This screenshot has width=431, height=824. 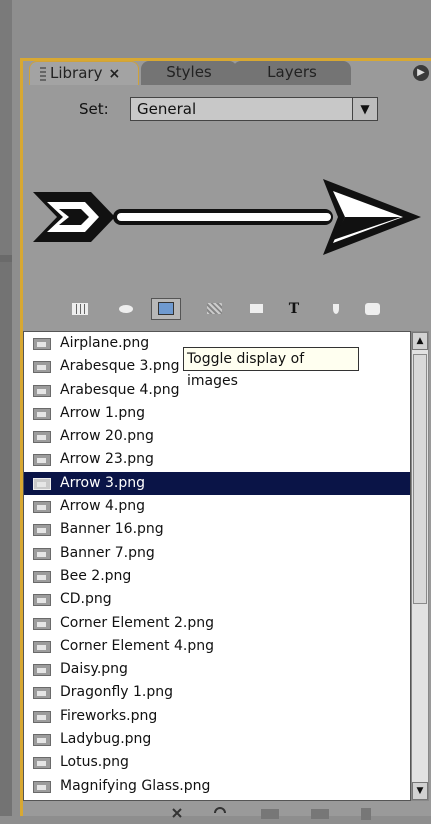 What do you see at coordinates (420, 341) in the screenshot?
I see `scroll-up-icon: ▲` at bounding box center [420, 341].